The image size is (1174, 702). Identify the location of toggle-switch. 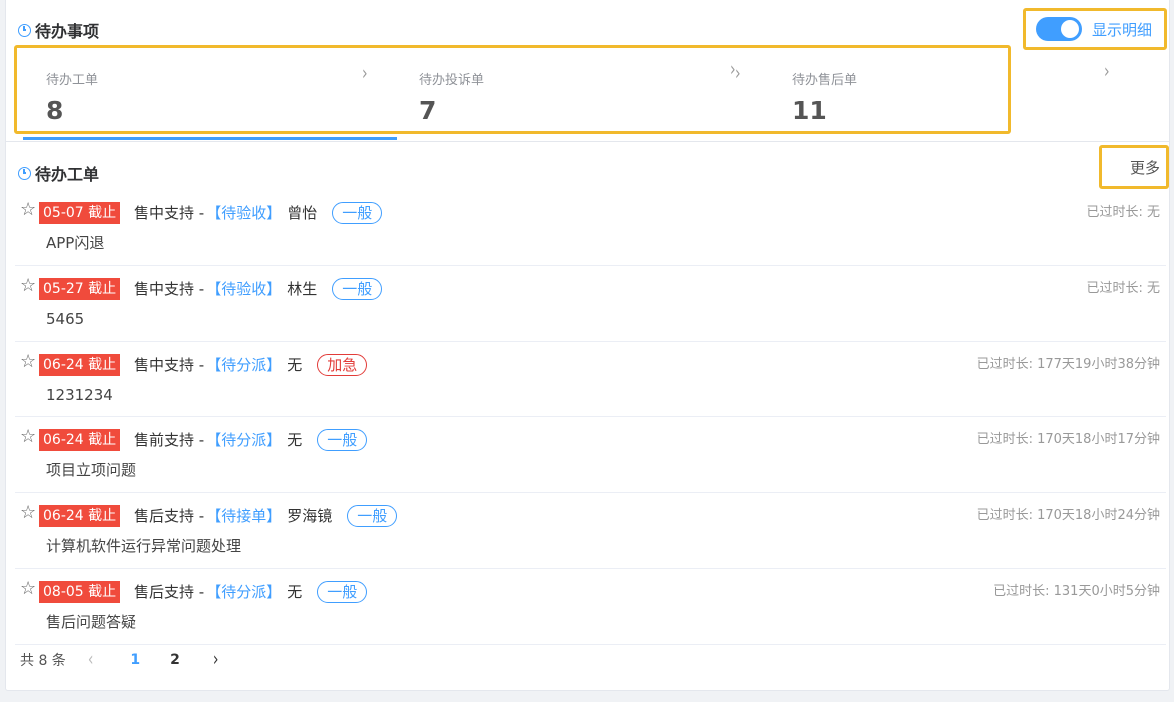
(1059, 29).